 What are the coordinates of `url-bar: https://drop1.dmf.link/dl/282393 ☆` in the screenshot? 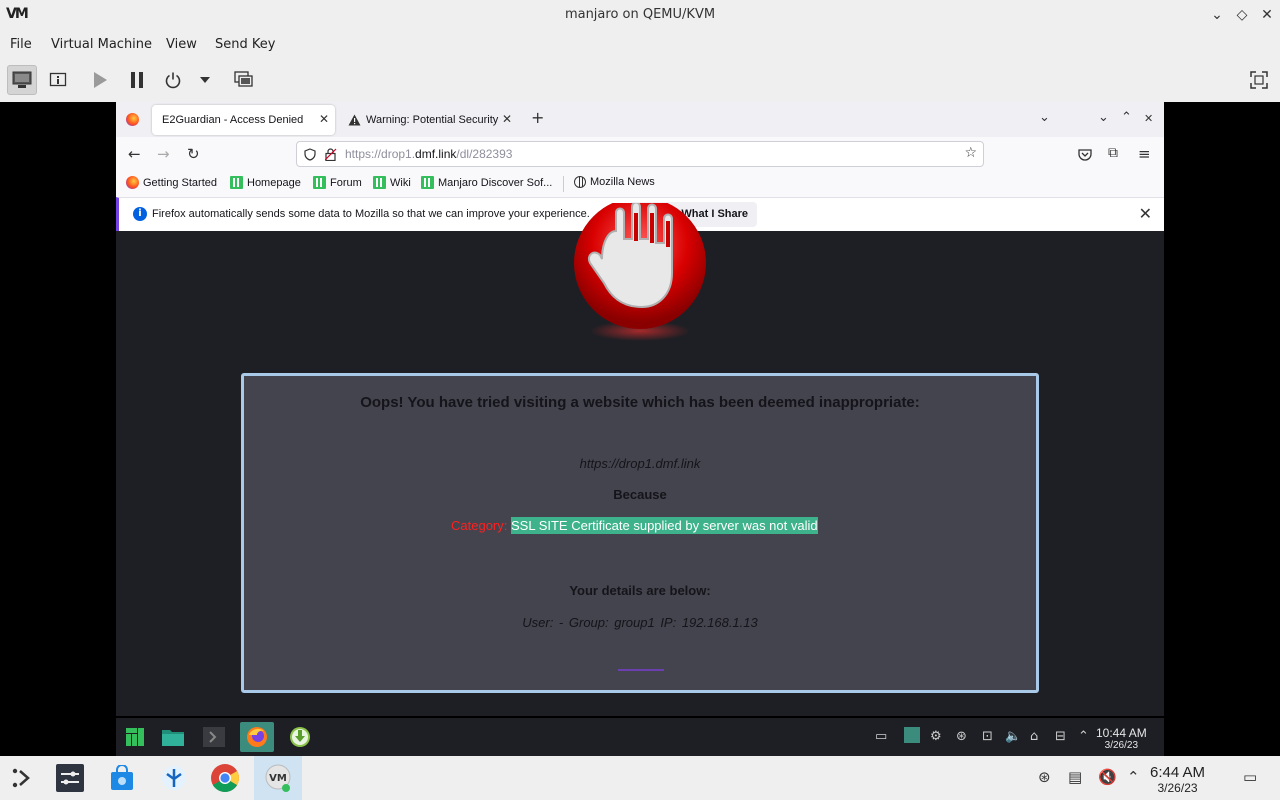 It's located at (640, 154).